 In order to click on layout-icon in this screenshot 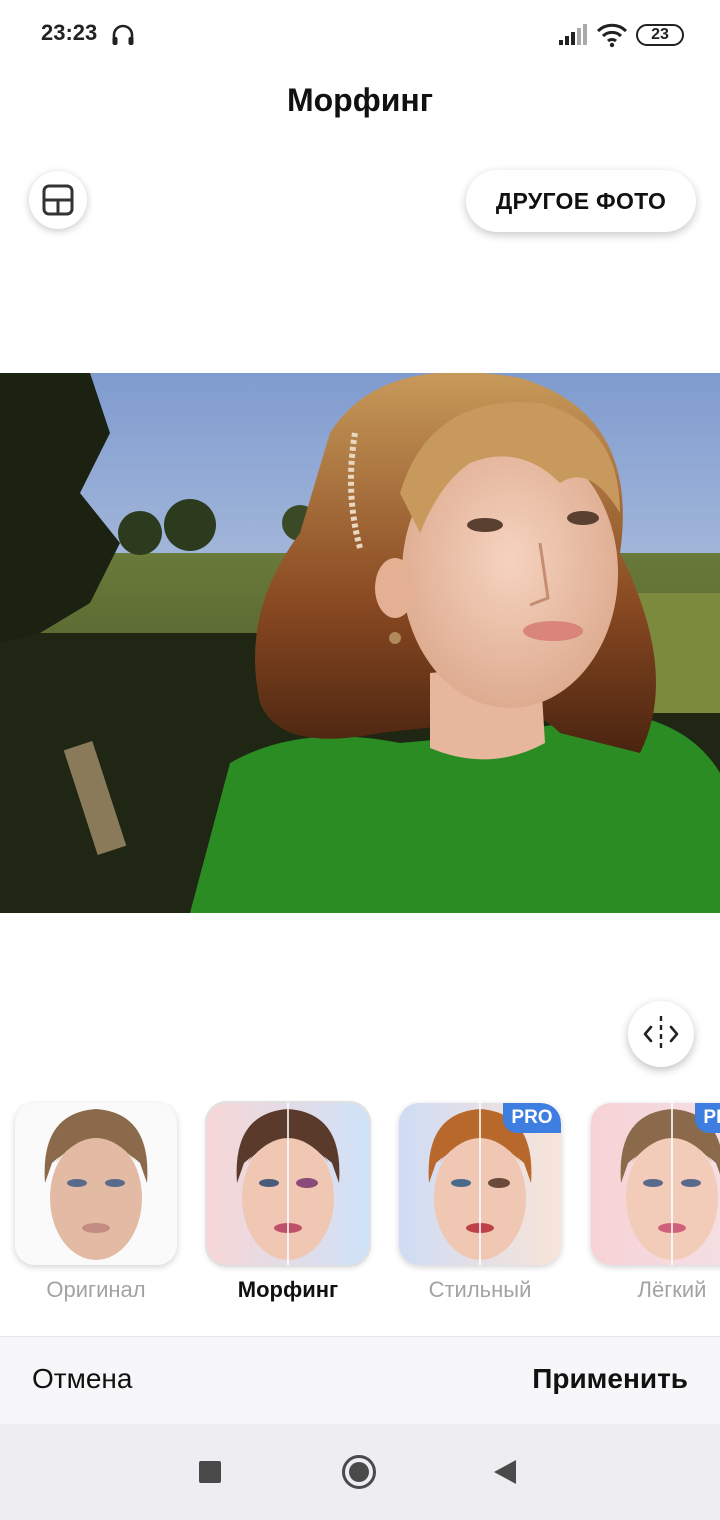, I will do `click(58, 200)`.